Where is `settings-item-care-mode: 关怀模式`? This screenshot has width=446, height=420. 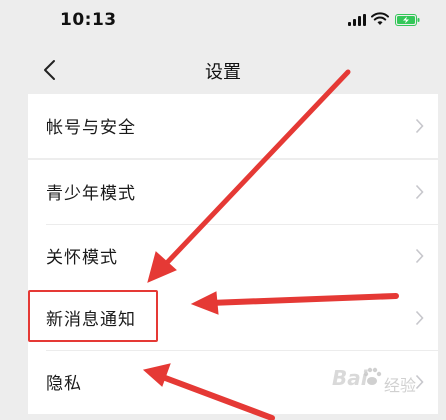 settings-item-care-mode: 关怀模式 is located at coordinates (233, 256).